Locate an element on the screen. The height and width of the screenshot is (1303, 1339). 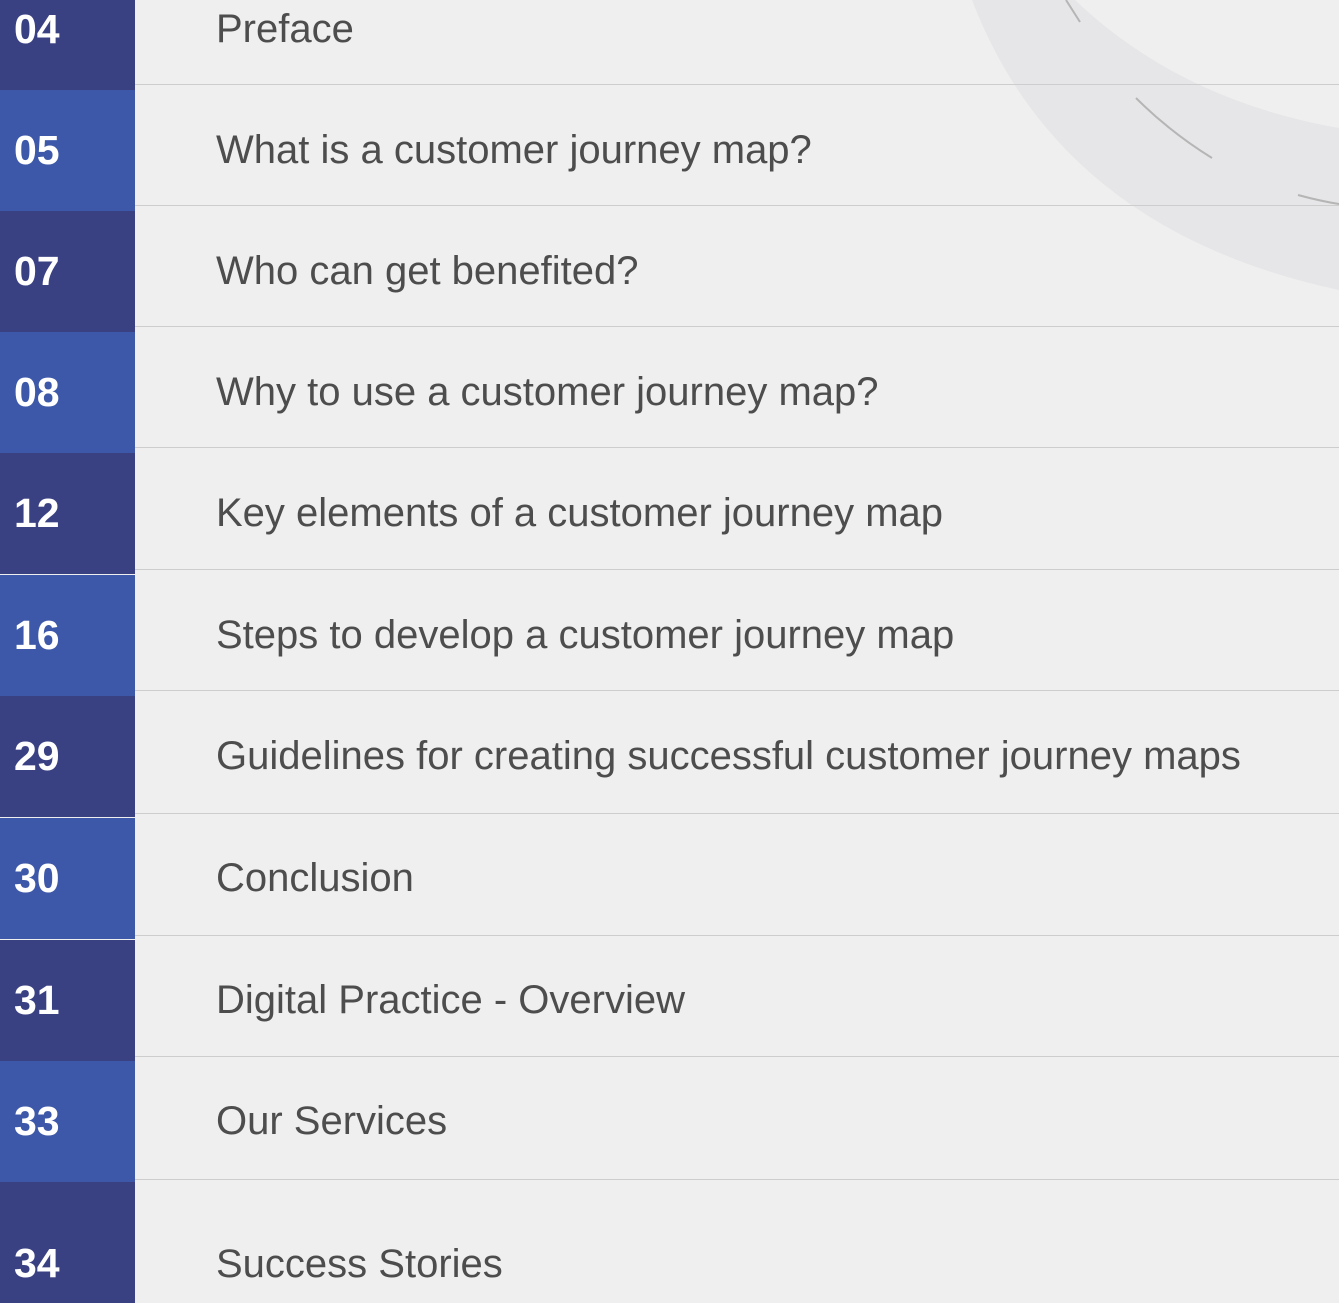
toc-item-title: Our Services is located at coordinates (332, 1121).